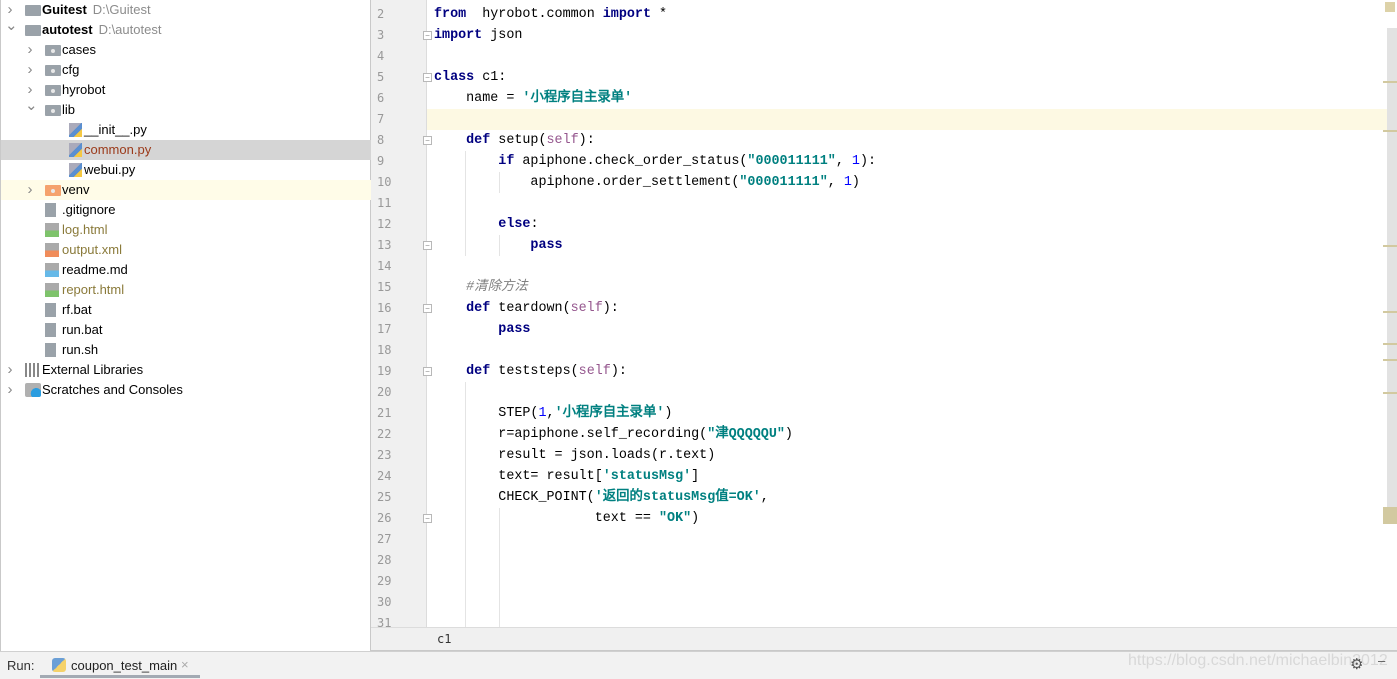 The width and height of the screenshot is (1397, 679). What do you see at coordinates (746, 434) in the screenshot?
I see `code-token: "津QQQQQU"` at bounding box center [746, 434].